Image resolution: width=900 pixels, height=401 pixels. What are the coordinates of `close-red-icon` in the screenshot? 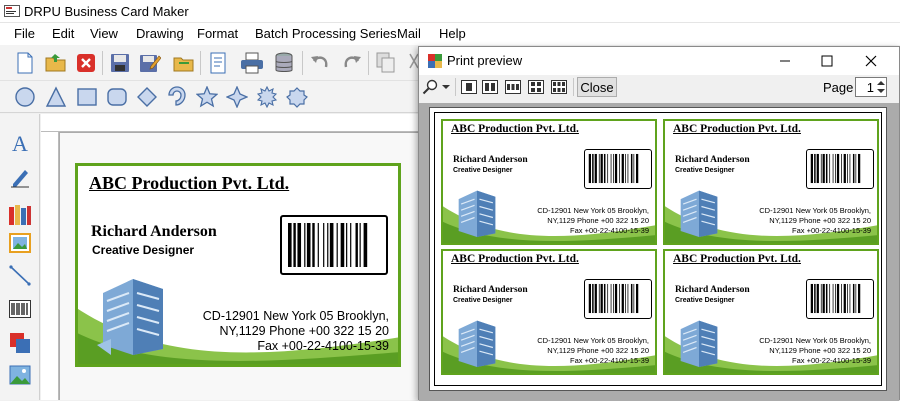 It's located at (86, 63).